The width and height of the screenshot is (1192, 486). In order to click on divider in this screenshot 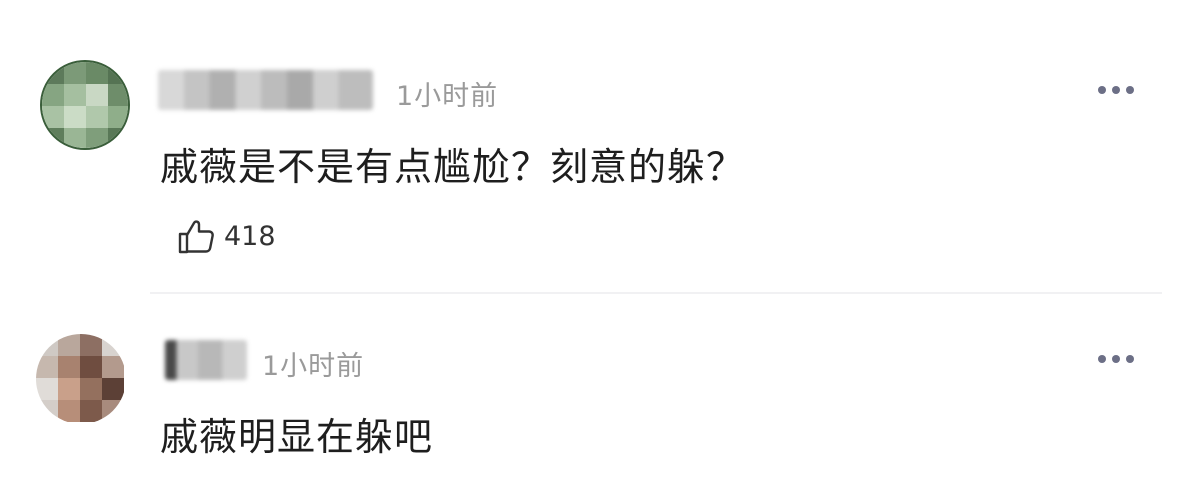, I will do `click(656, 293)`.